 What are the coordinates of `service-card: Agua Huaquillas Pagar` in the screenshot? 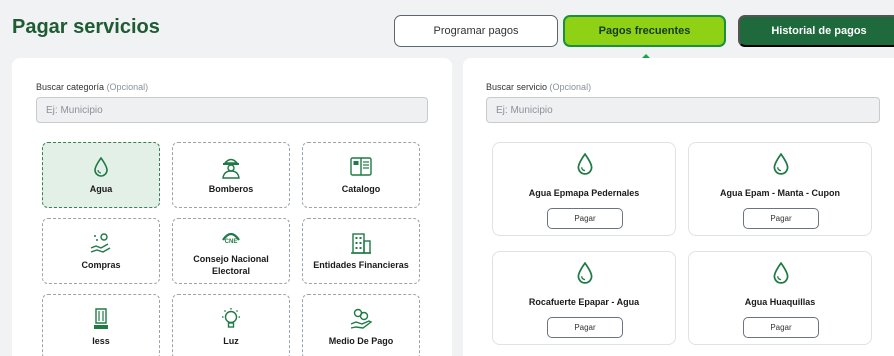 It's located at (780, 298).